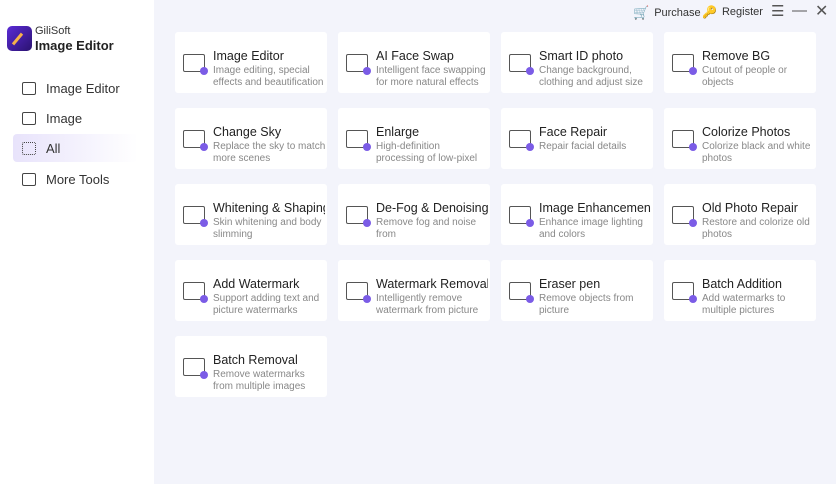 The width and height of the screenshot is (836, 484). I want to click on brand-name: GiliSoft, so click(53, 31).